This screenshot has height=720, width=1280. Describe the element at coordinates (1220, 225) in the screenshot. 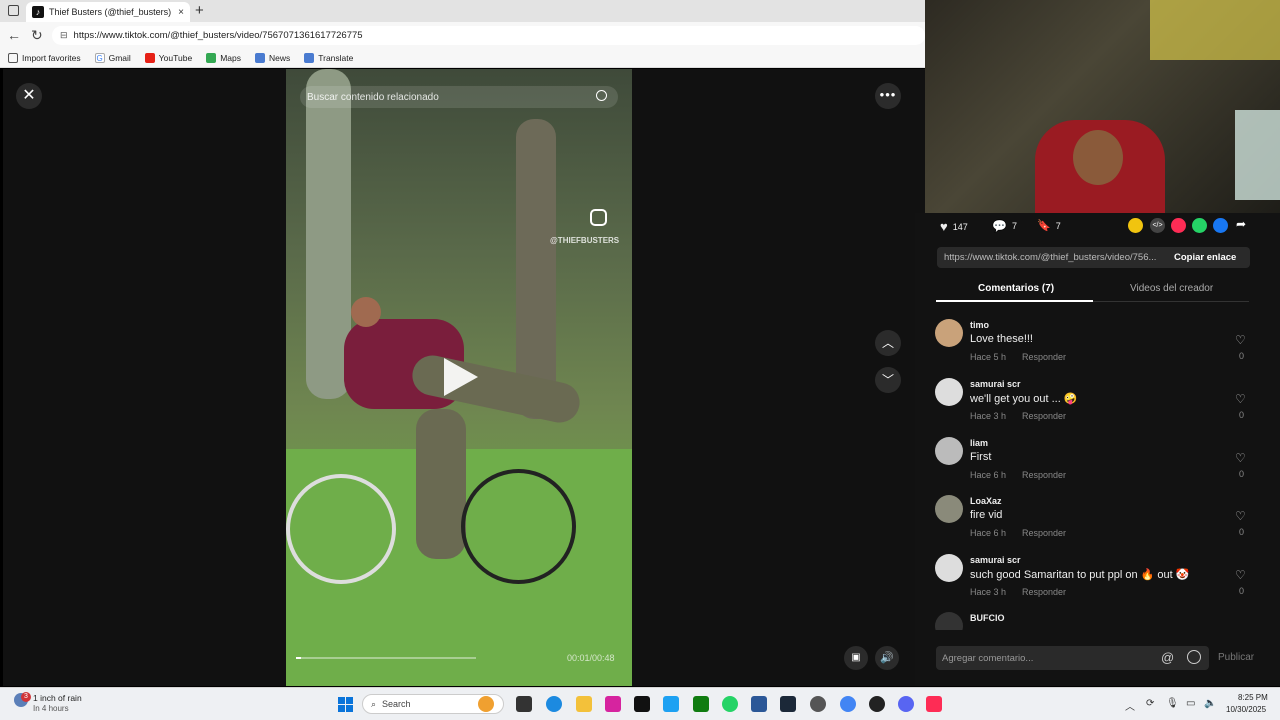

I see `facebook-icon` at that location.